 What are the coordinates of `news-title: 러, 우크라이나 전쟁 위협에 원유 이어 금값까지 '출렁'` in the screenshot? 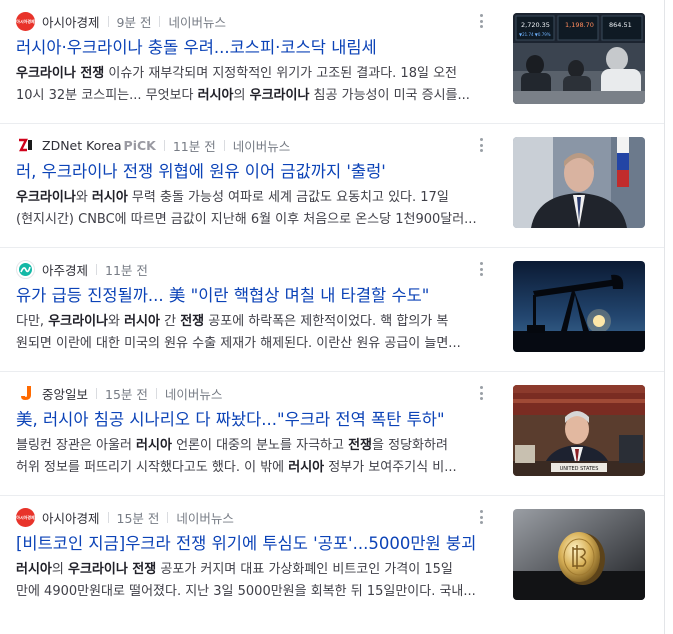 It's located at (251, 172).